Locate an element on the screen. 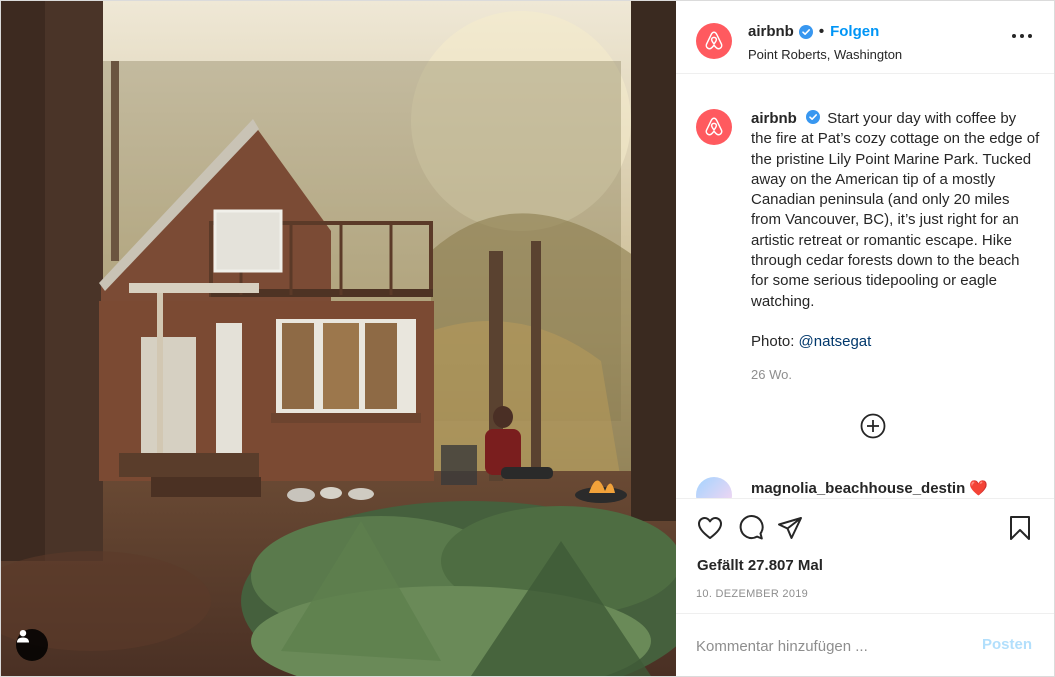 This screenshot has height=677, width=1055. comment-bubble-icon is located at coordinates (751, 528).